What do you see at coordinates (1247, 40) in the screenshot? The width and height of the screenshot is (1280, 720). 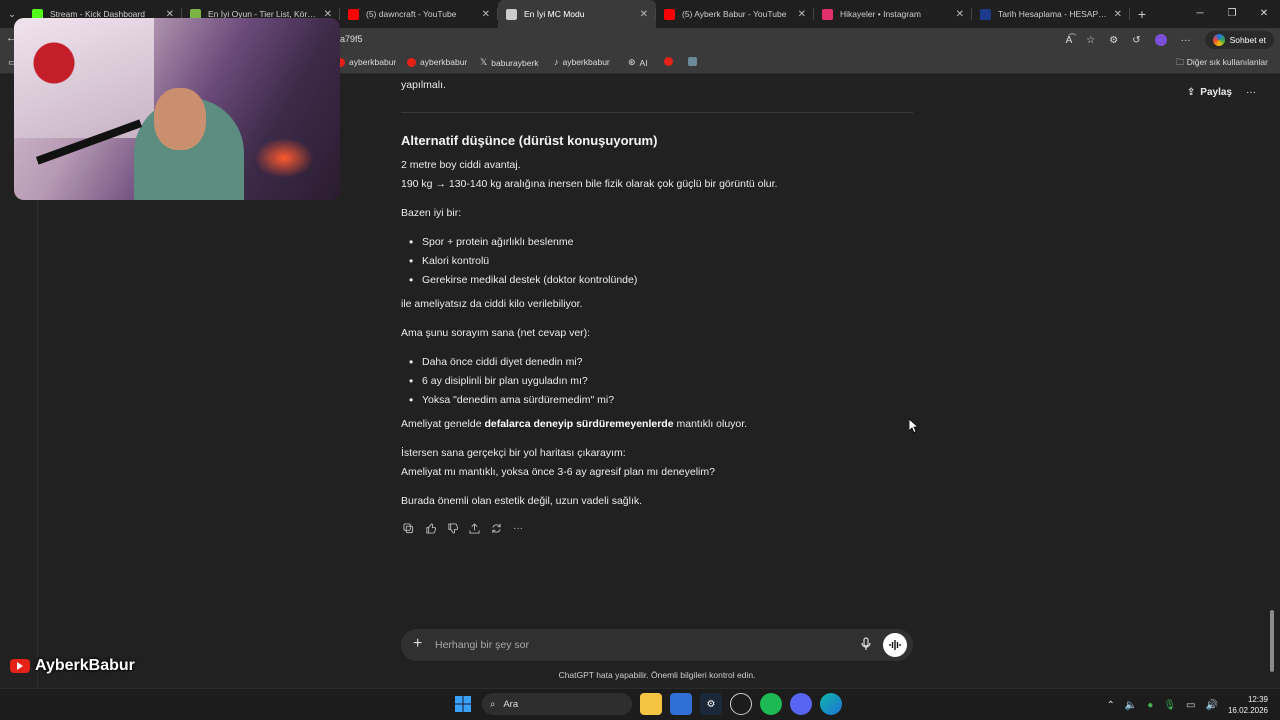 I see `copilot-chat-label: Sohbet et` at bounding box center [1247, 40].